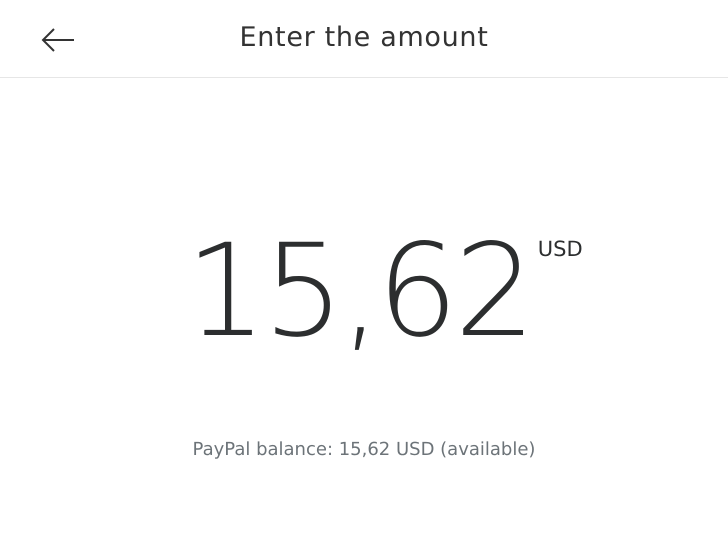  What do you see at coordinates (364, 38) in the screenshot?
I see `page-title: Enter the amount` at bounding box center [364, 38].